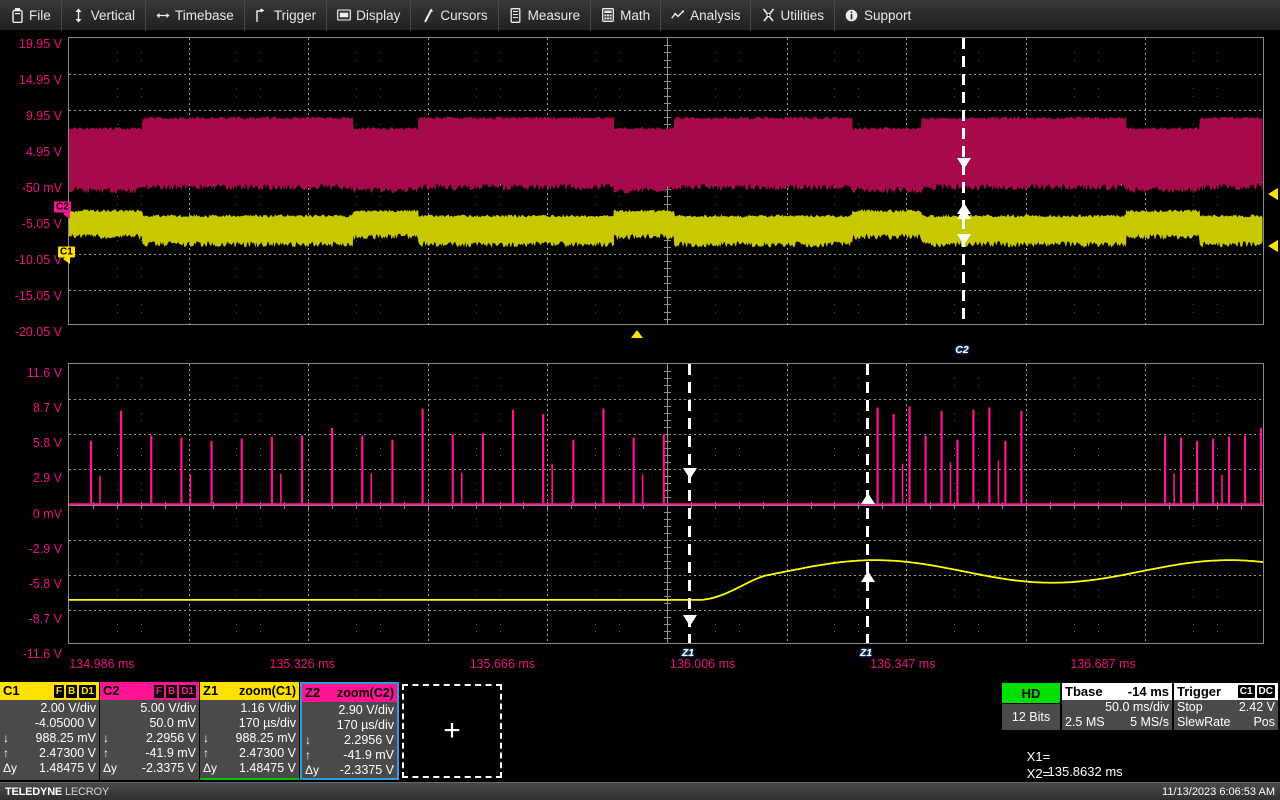 This screenshot has height=800, width=1280. What do you see at coordinates (428, 15) in the screenshot?
I see `cursor-icon` at bounding box center [428, 15].